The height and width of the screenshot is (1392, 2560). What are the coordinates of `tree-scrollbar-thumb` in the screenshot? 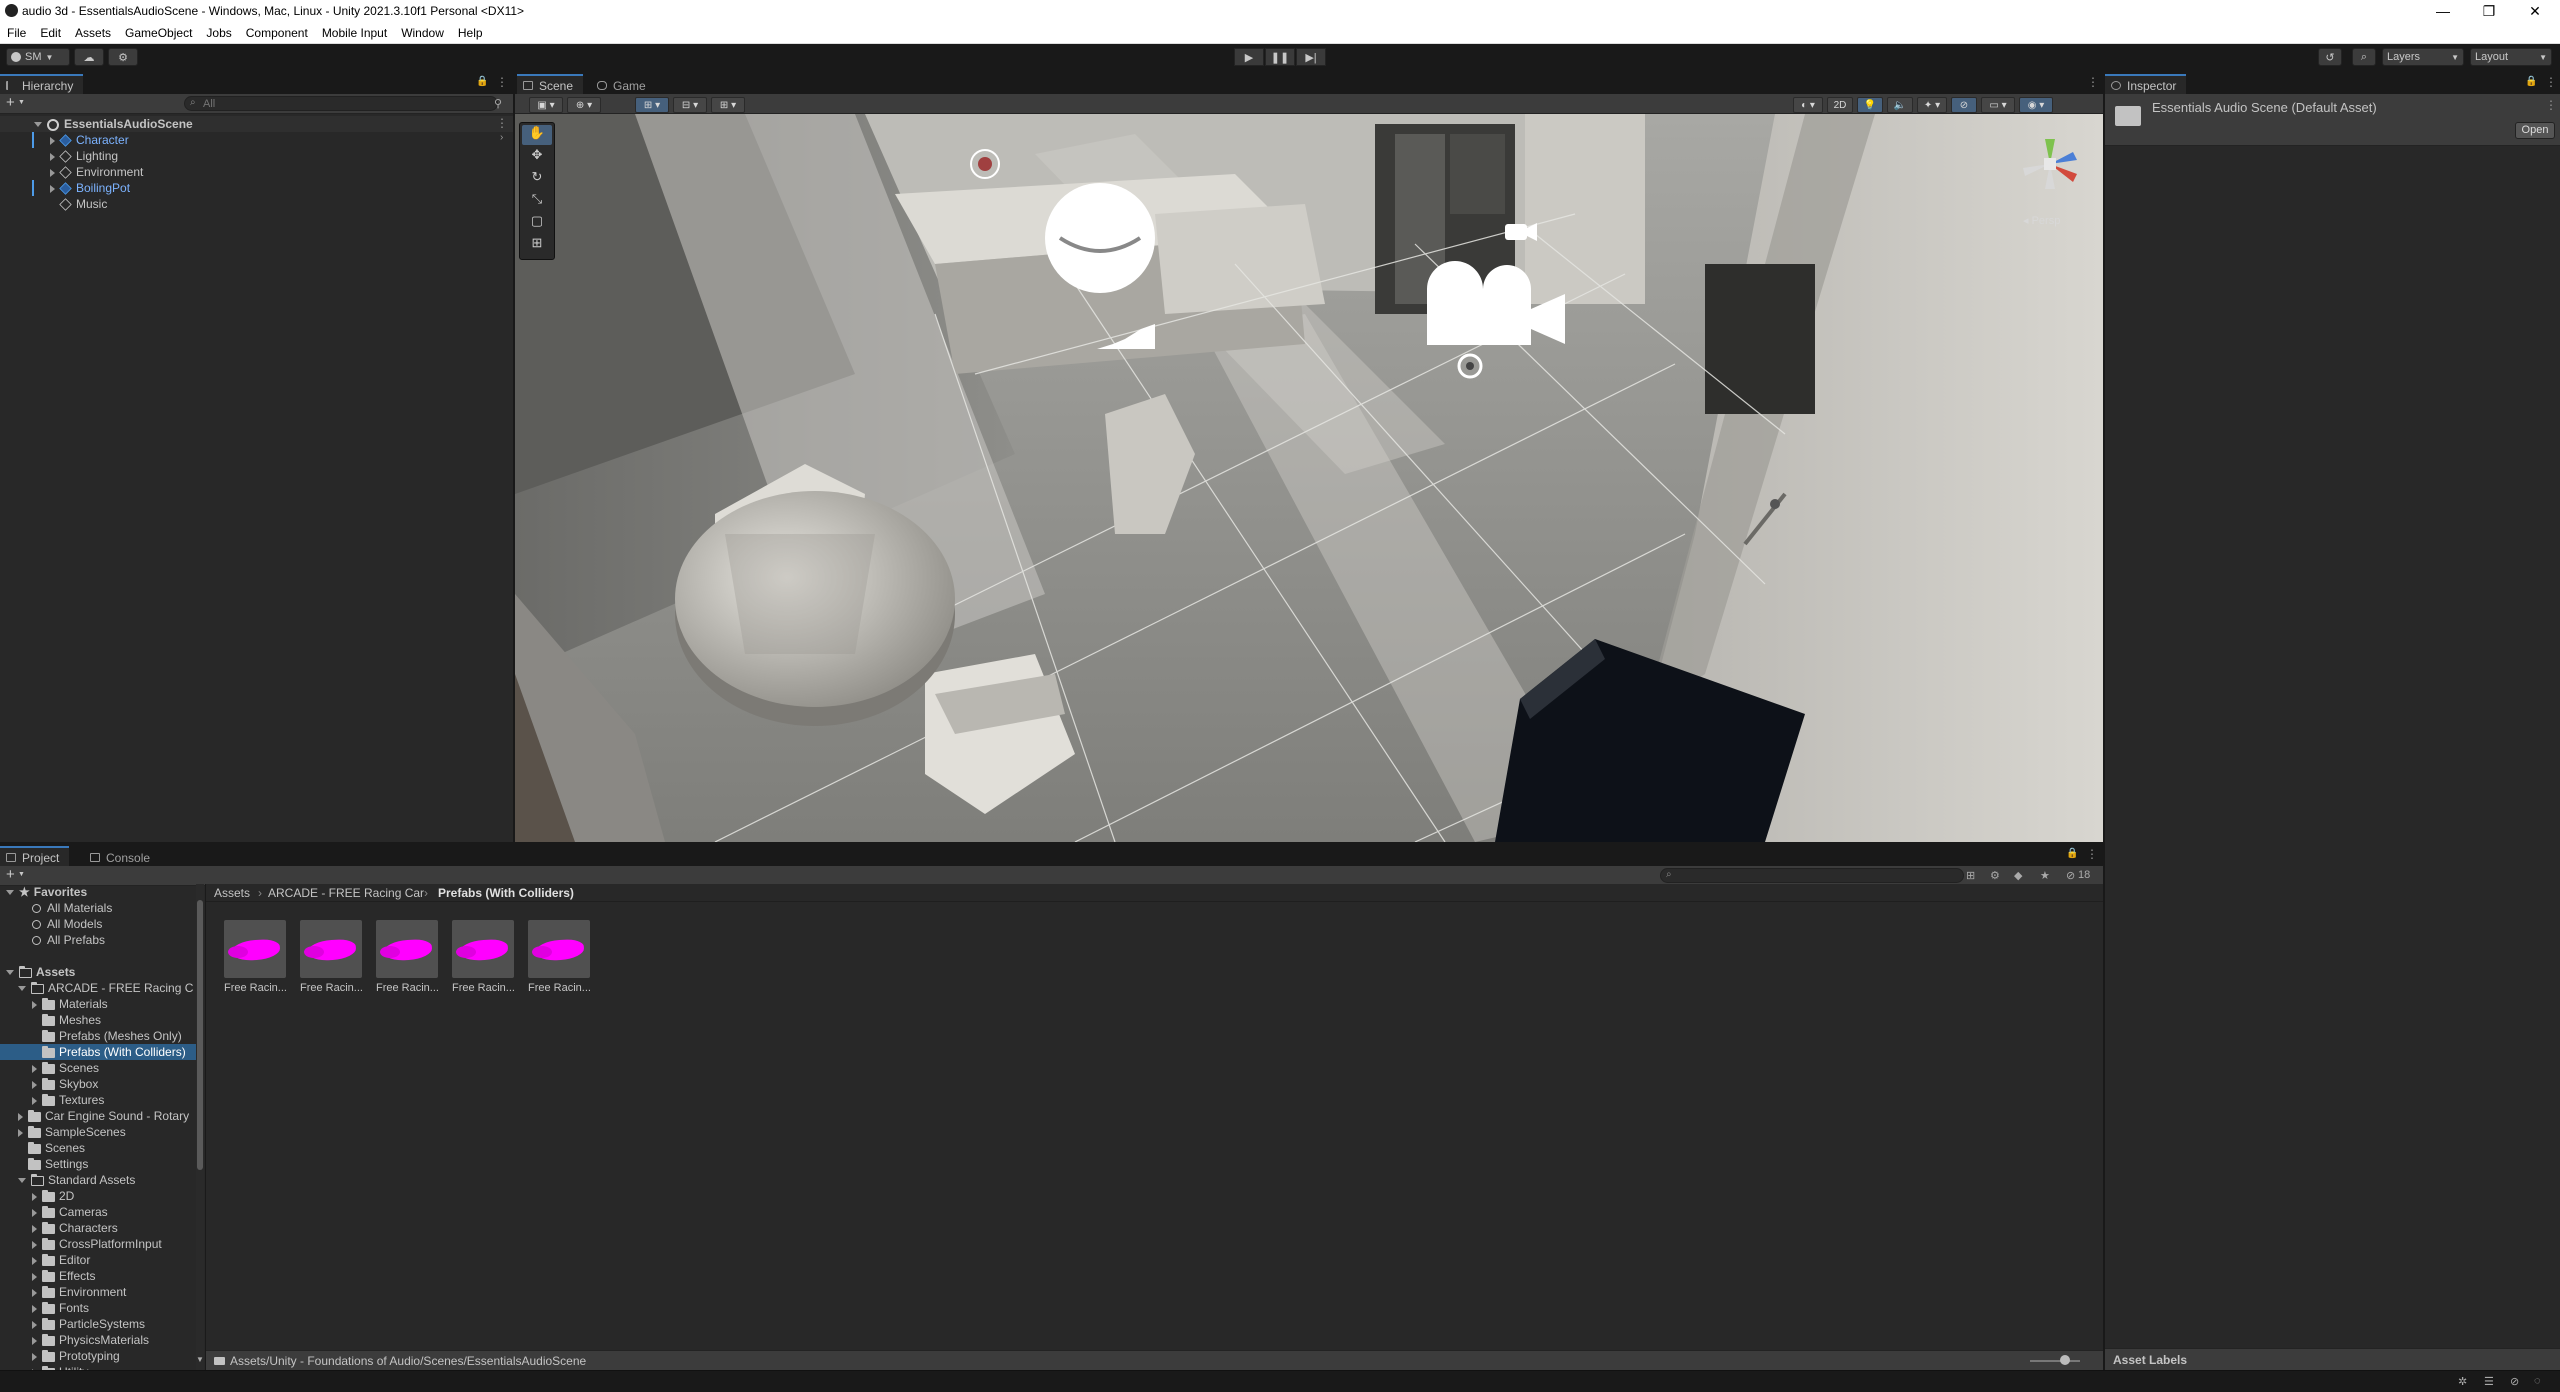 It's located at (200, 1035).